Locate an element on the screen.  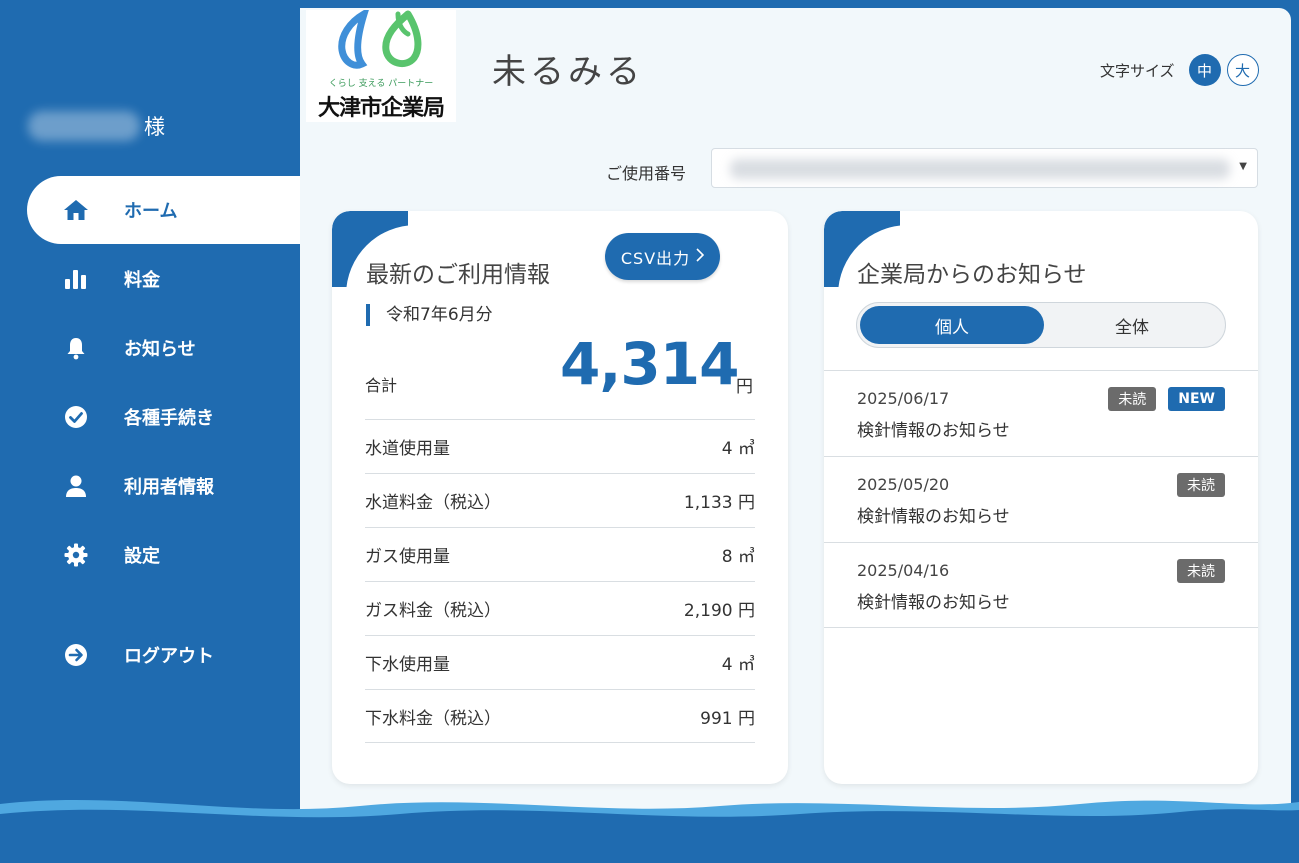
usage-row-label: 下水使用量 is located at coordinates (407, 665).